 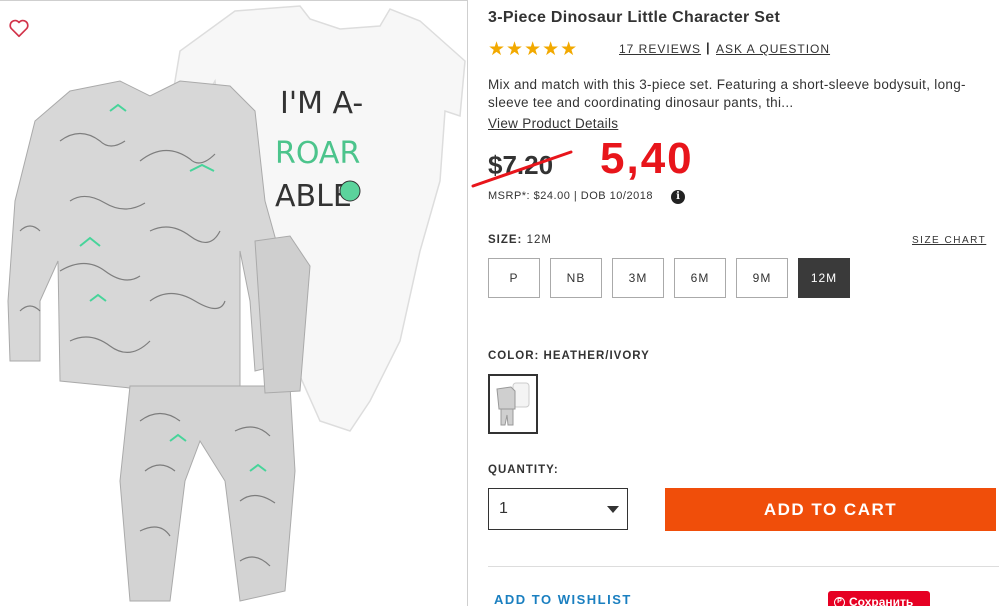 I want to click on quantity-label: QUANTITY:, so click(x=523, y=470).